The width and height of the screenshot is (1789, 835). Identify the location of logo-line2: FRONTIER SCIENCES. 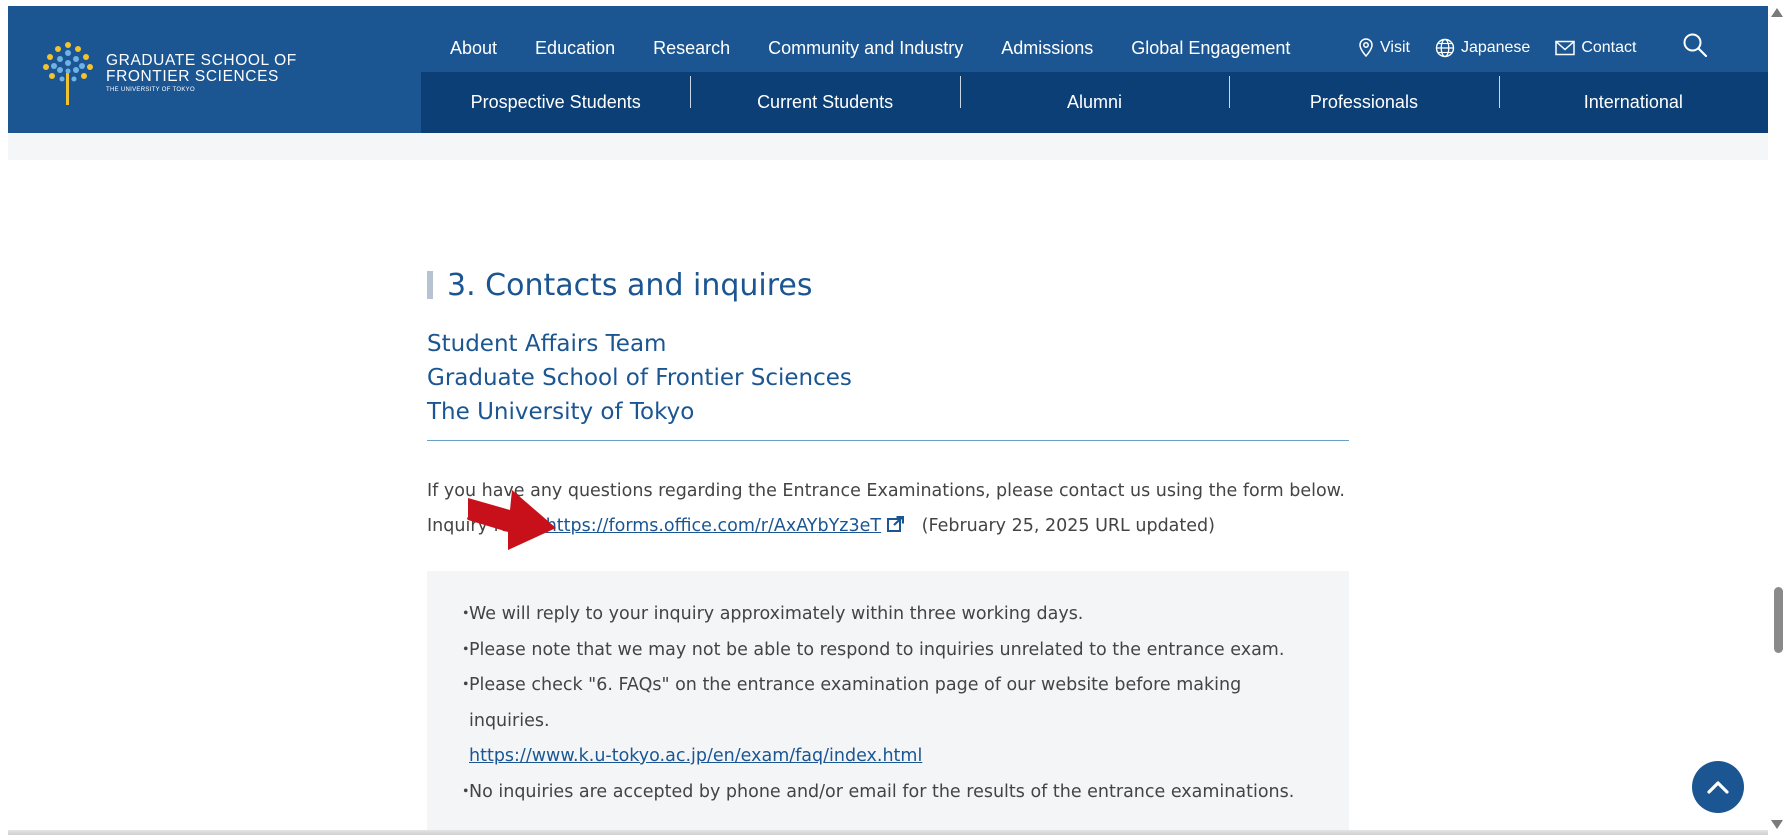
(192, 76).